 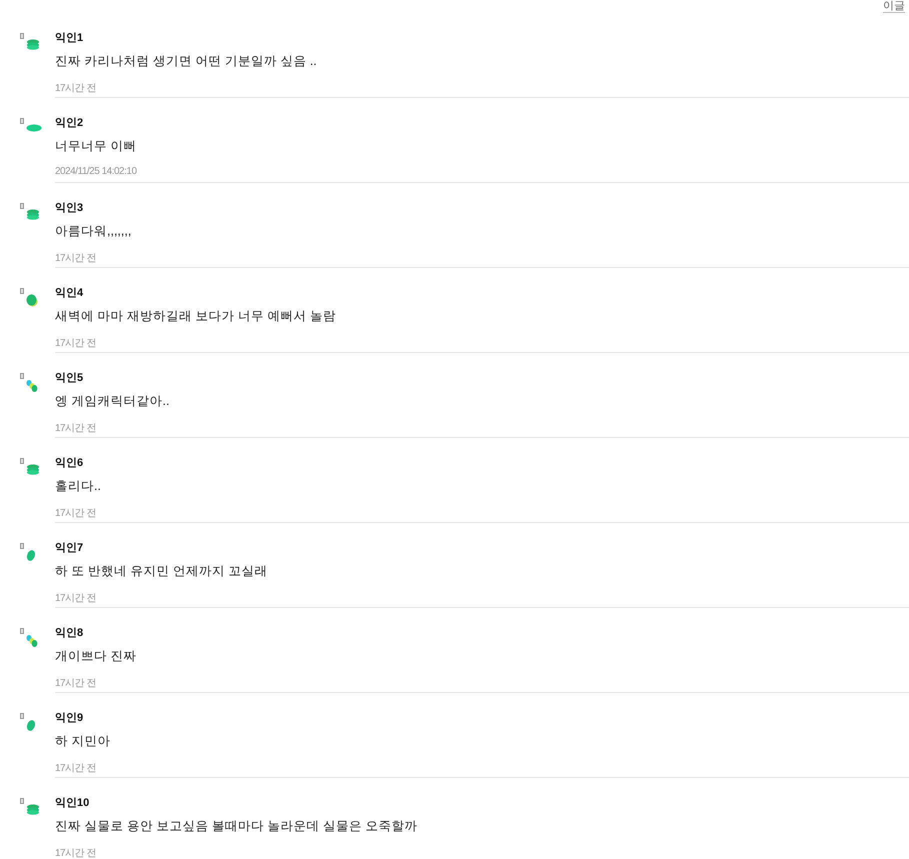 I want to click on comment-text: 개이쁘다 진짜, so click(x=95, y=656).